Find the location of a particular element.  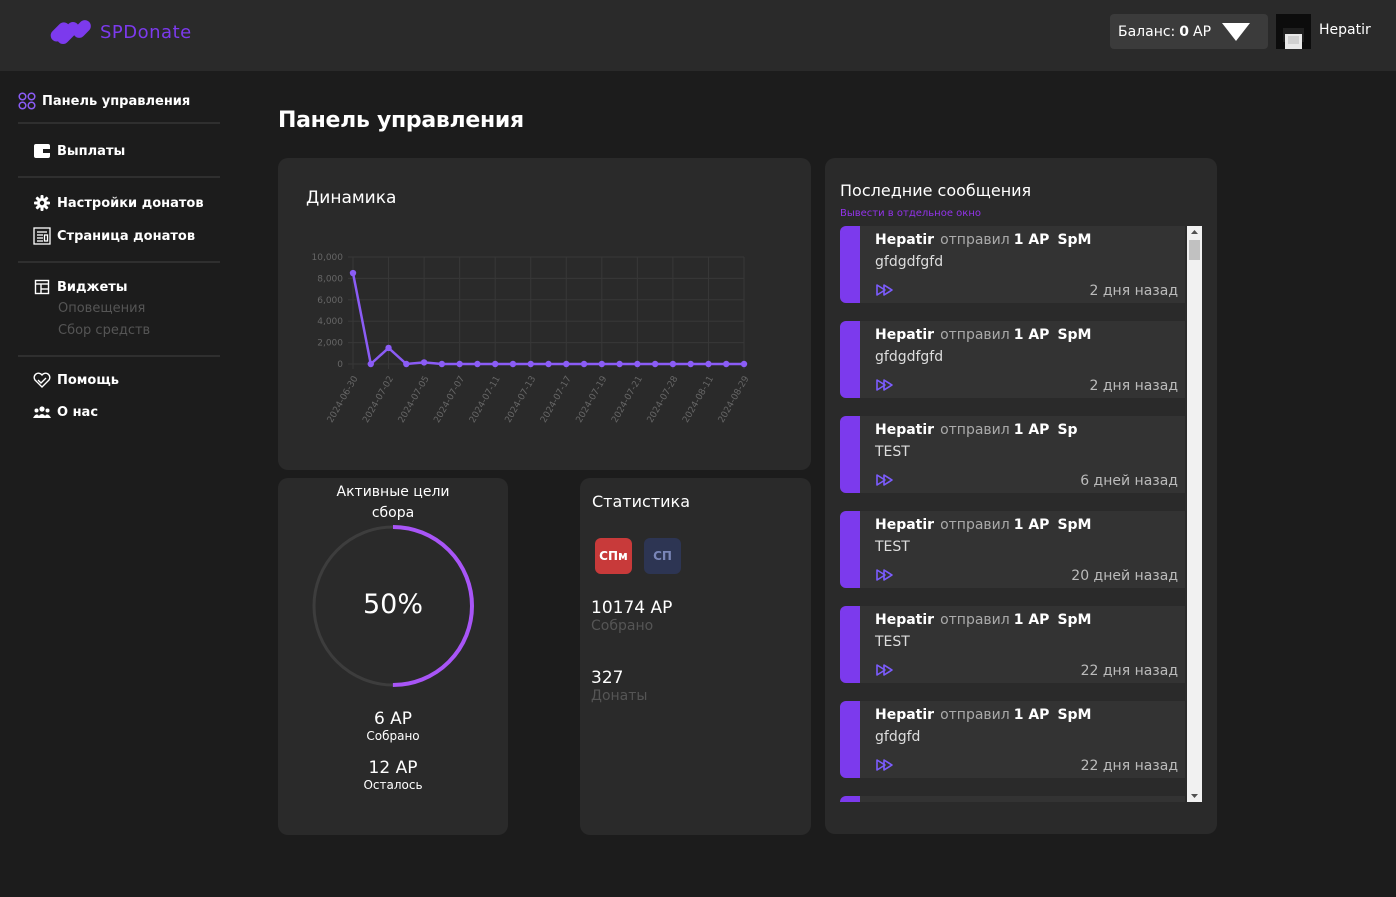

sidebar-item-help: Помощь is located at coordinates (119, 380).